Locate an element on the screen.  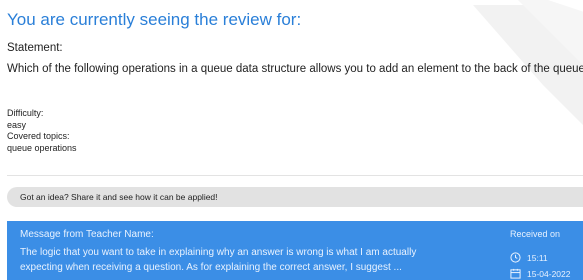
page-title: You are currently seeing the review for: is located at coordinates (154, 19).